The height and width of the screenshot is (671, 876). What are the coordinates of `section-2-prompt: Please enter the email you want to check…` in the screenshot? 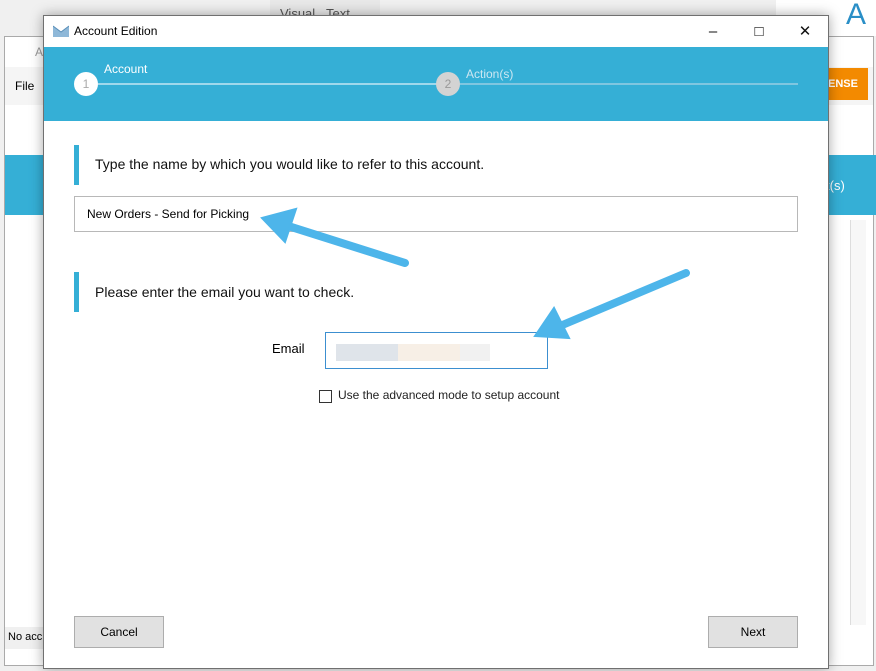 It's located at (225, 292).